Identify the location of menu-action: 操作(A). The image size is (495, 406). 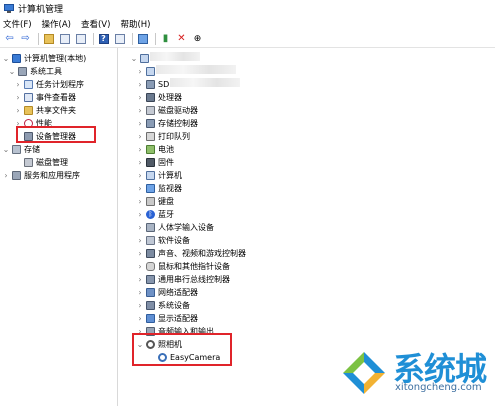
(56, 24).